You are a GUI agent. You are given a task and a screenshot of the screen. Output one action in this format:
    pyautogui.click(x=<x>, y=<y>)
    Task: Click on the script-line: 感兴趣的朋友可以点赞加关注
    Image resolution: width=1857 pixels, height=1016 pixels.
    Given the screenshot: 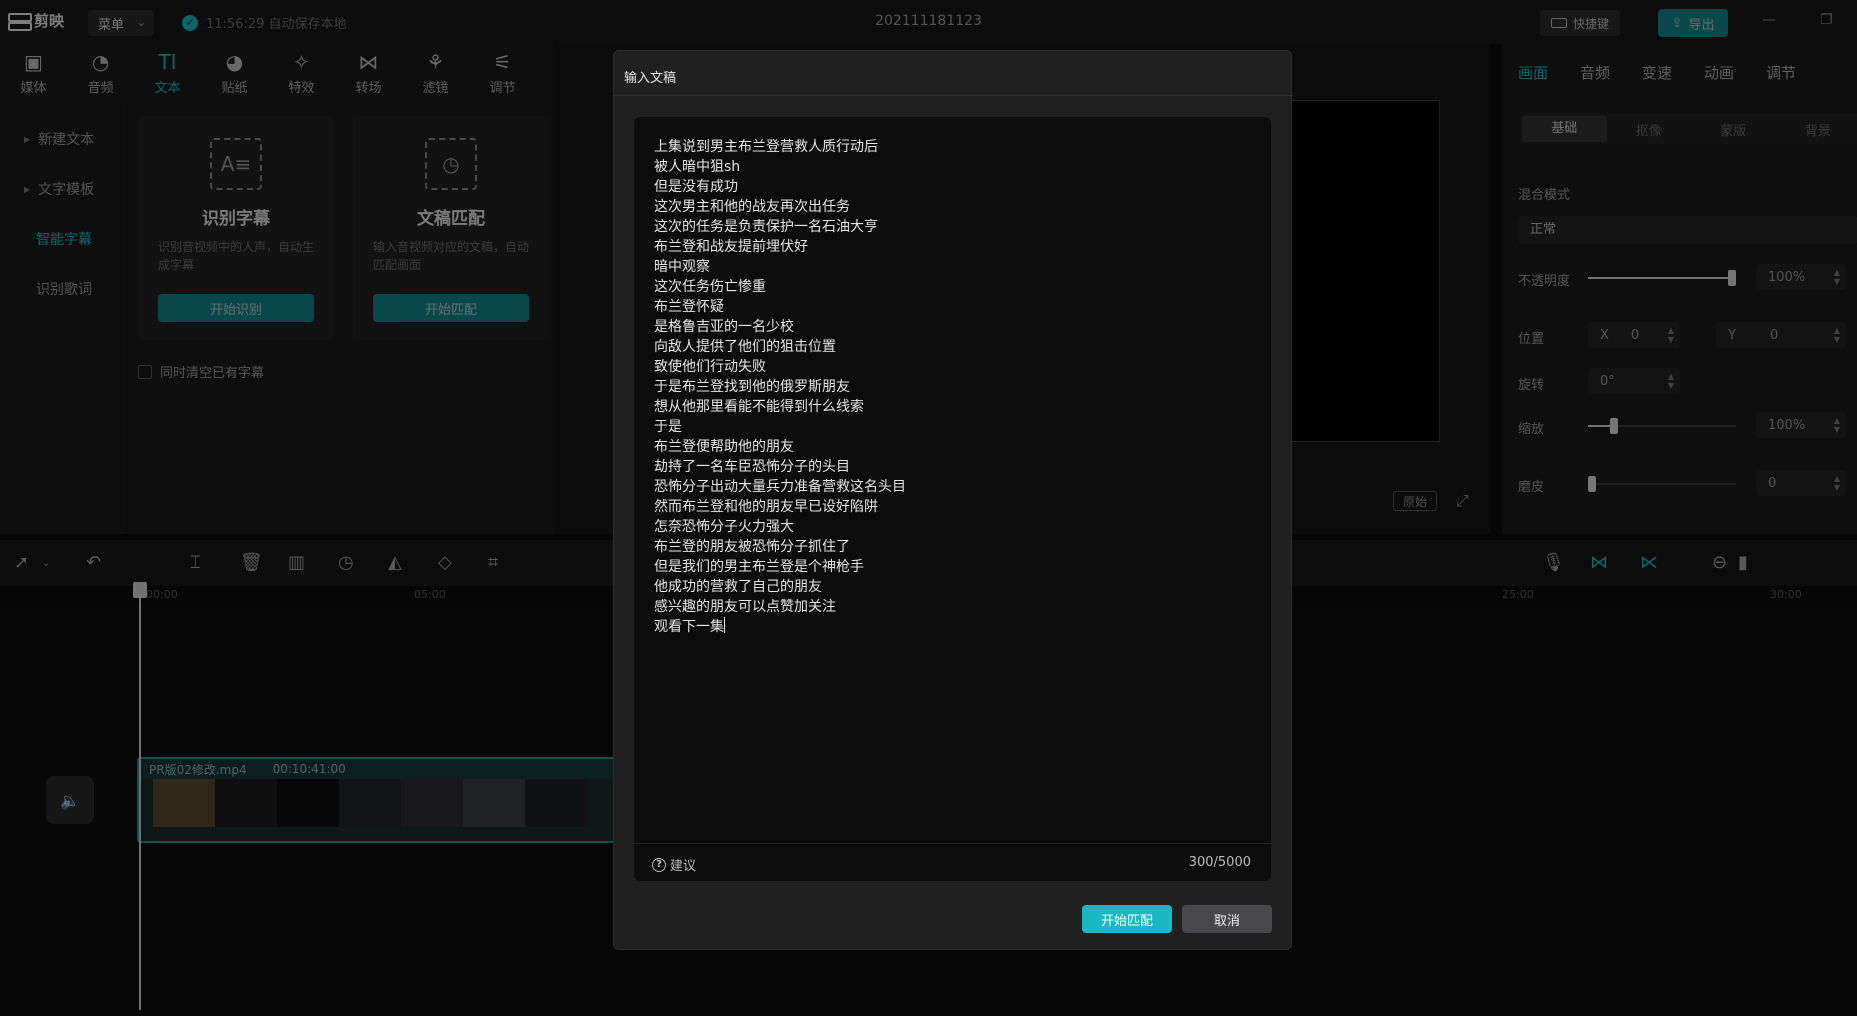 What is the action you would take?
    pyautogui.click(x=745, y=607)
    